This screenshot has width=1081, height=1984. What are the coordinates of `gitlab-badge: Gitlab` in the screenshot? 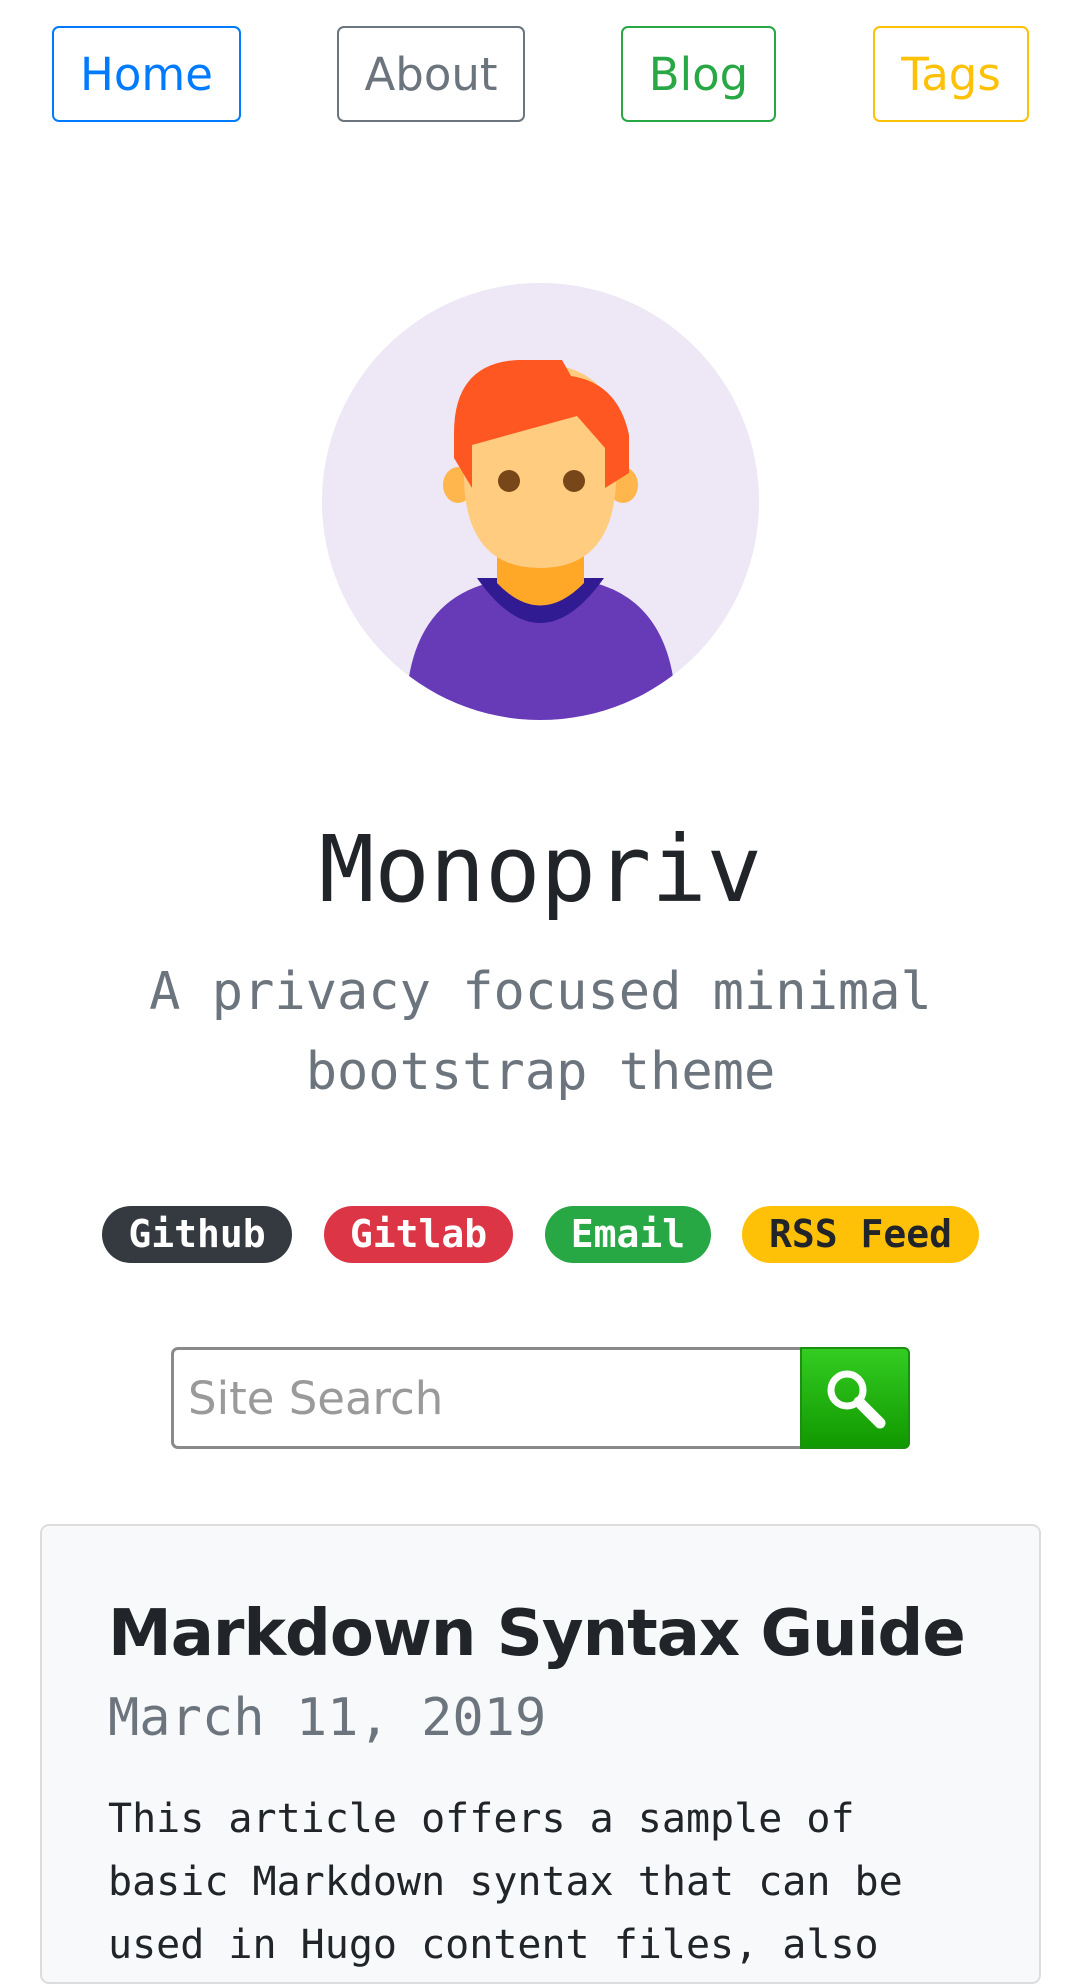 It's located at (418, 1234).